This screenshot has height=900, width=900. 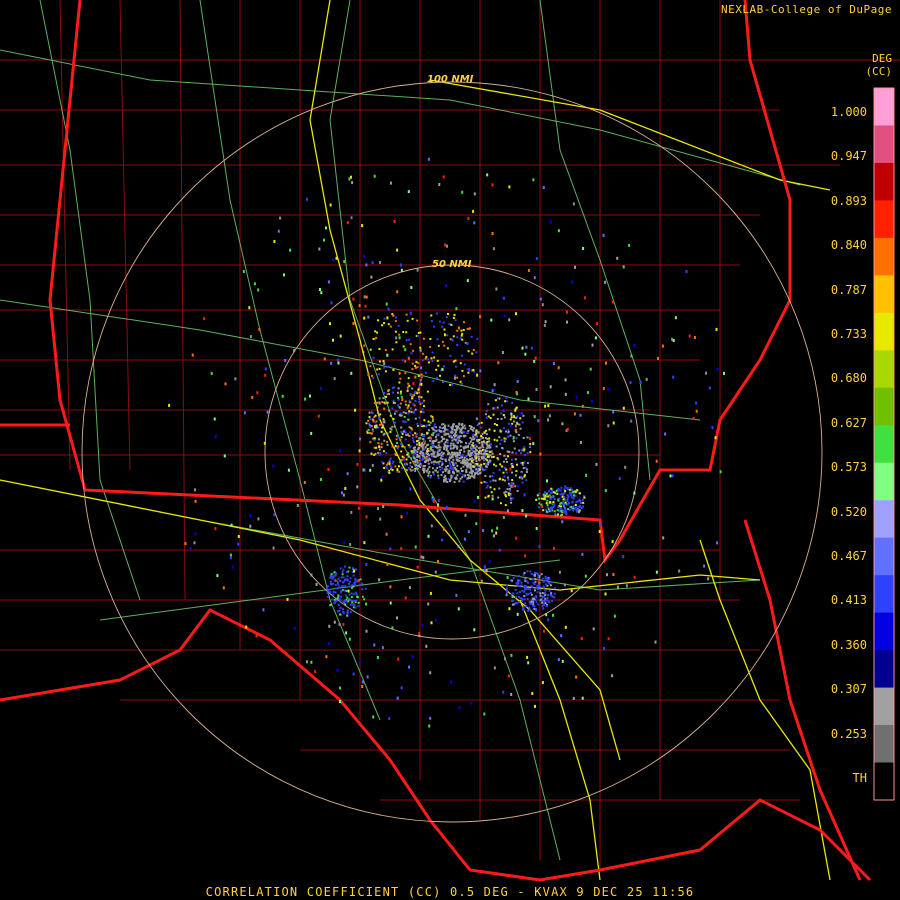 I want to click on legend-tick: 0.573, so click(x=848, y=467).